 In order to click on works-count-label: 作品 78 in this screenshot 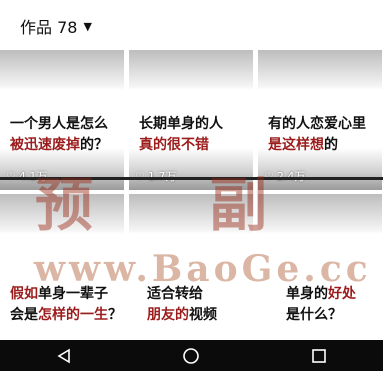, I will do `click(49, 27)`.